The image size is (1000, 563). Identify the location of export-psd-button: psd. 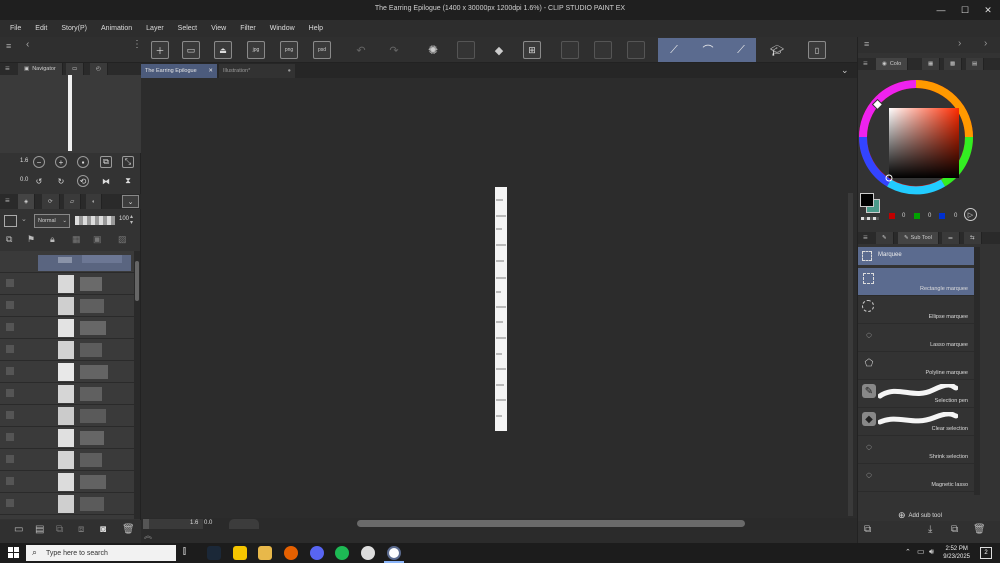
(322, 50).